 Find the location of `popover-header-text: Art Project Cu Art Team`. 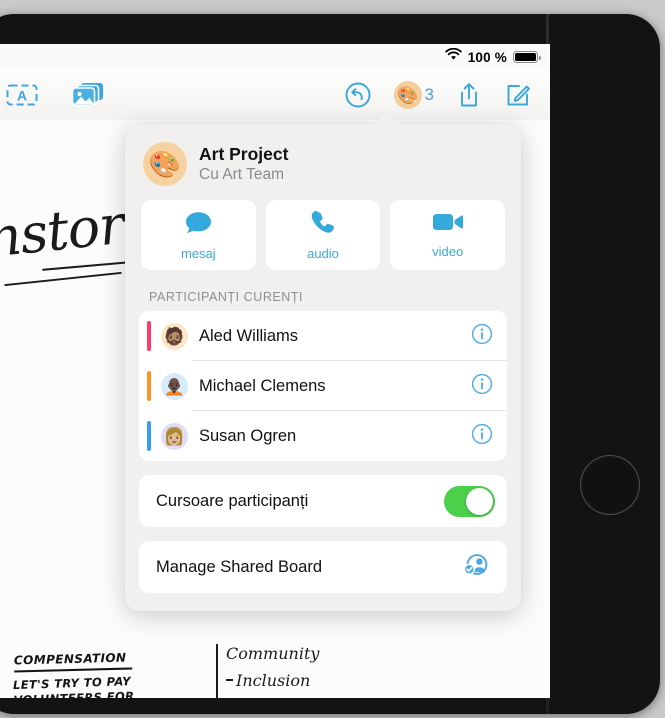

popover-header-text: Art Project Cu Art Team is located at coordinates (243, 164).